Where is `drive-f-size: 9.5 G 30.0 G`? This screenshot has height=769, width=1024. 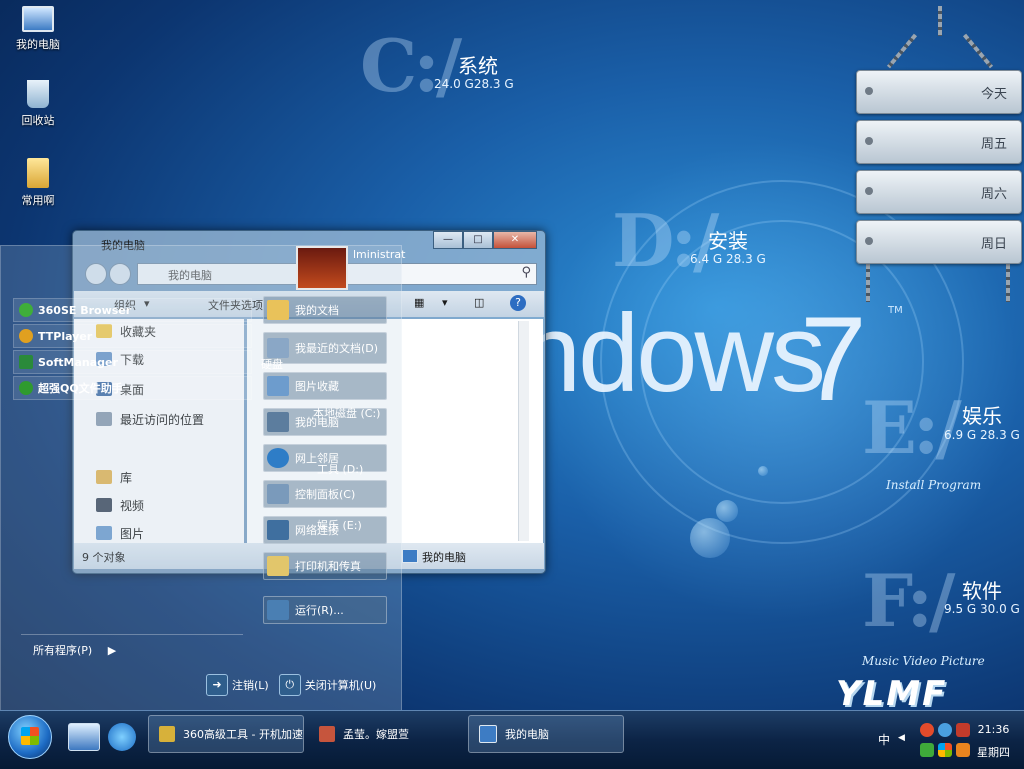
drive-f-size: 9.5 G 30.0 G is located at coordinates (982, 609).